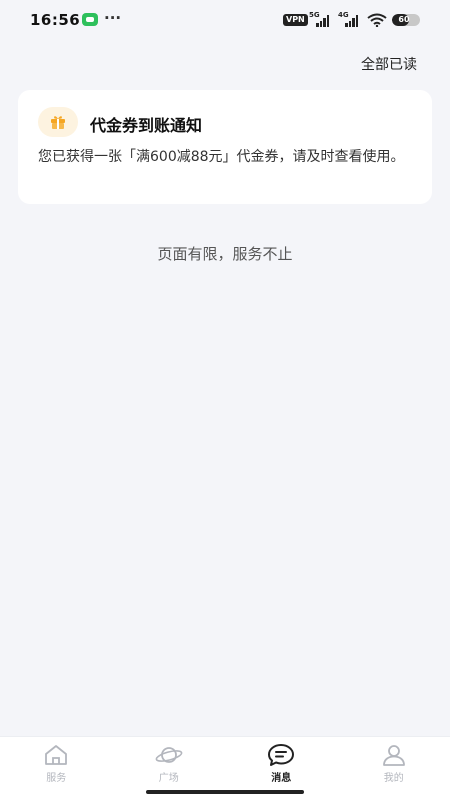  Describe the element at coordinates (169, 755) in the screenshot. I see `planet-icon` at that location.